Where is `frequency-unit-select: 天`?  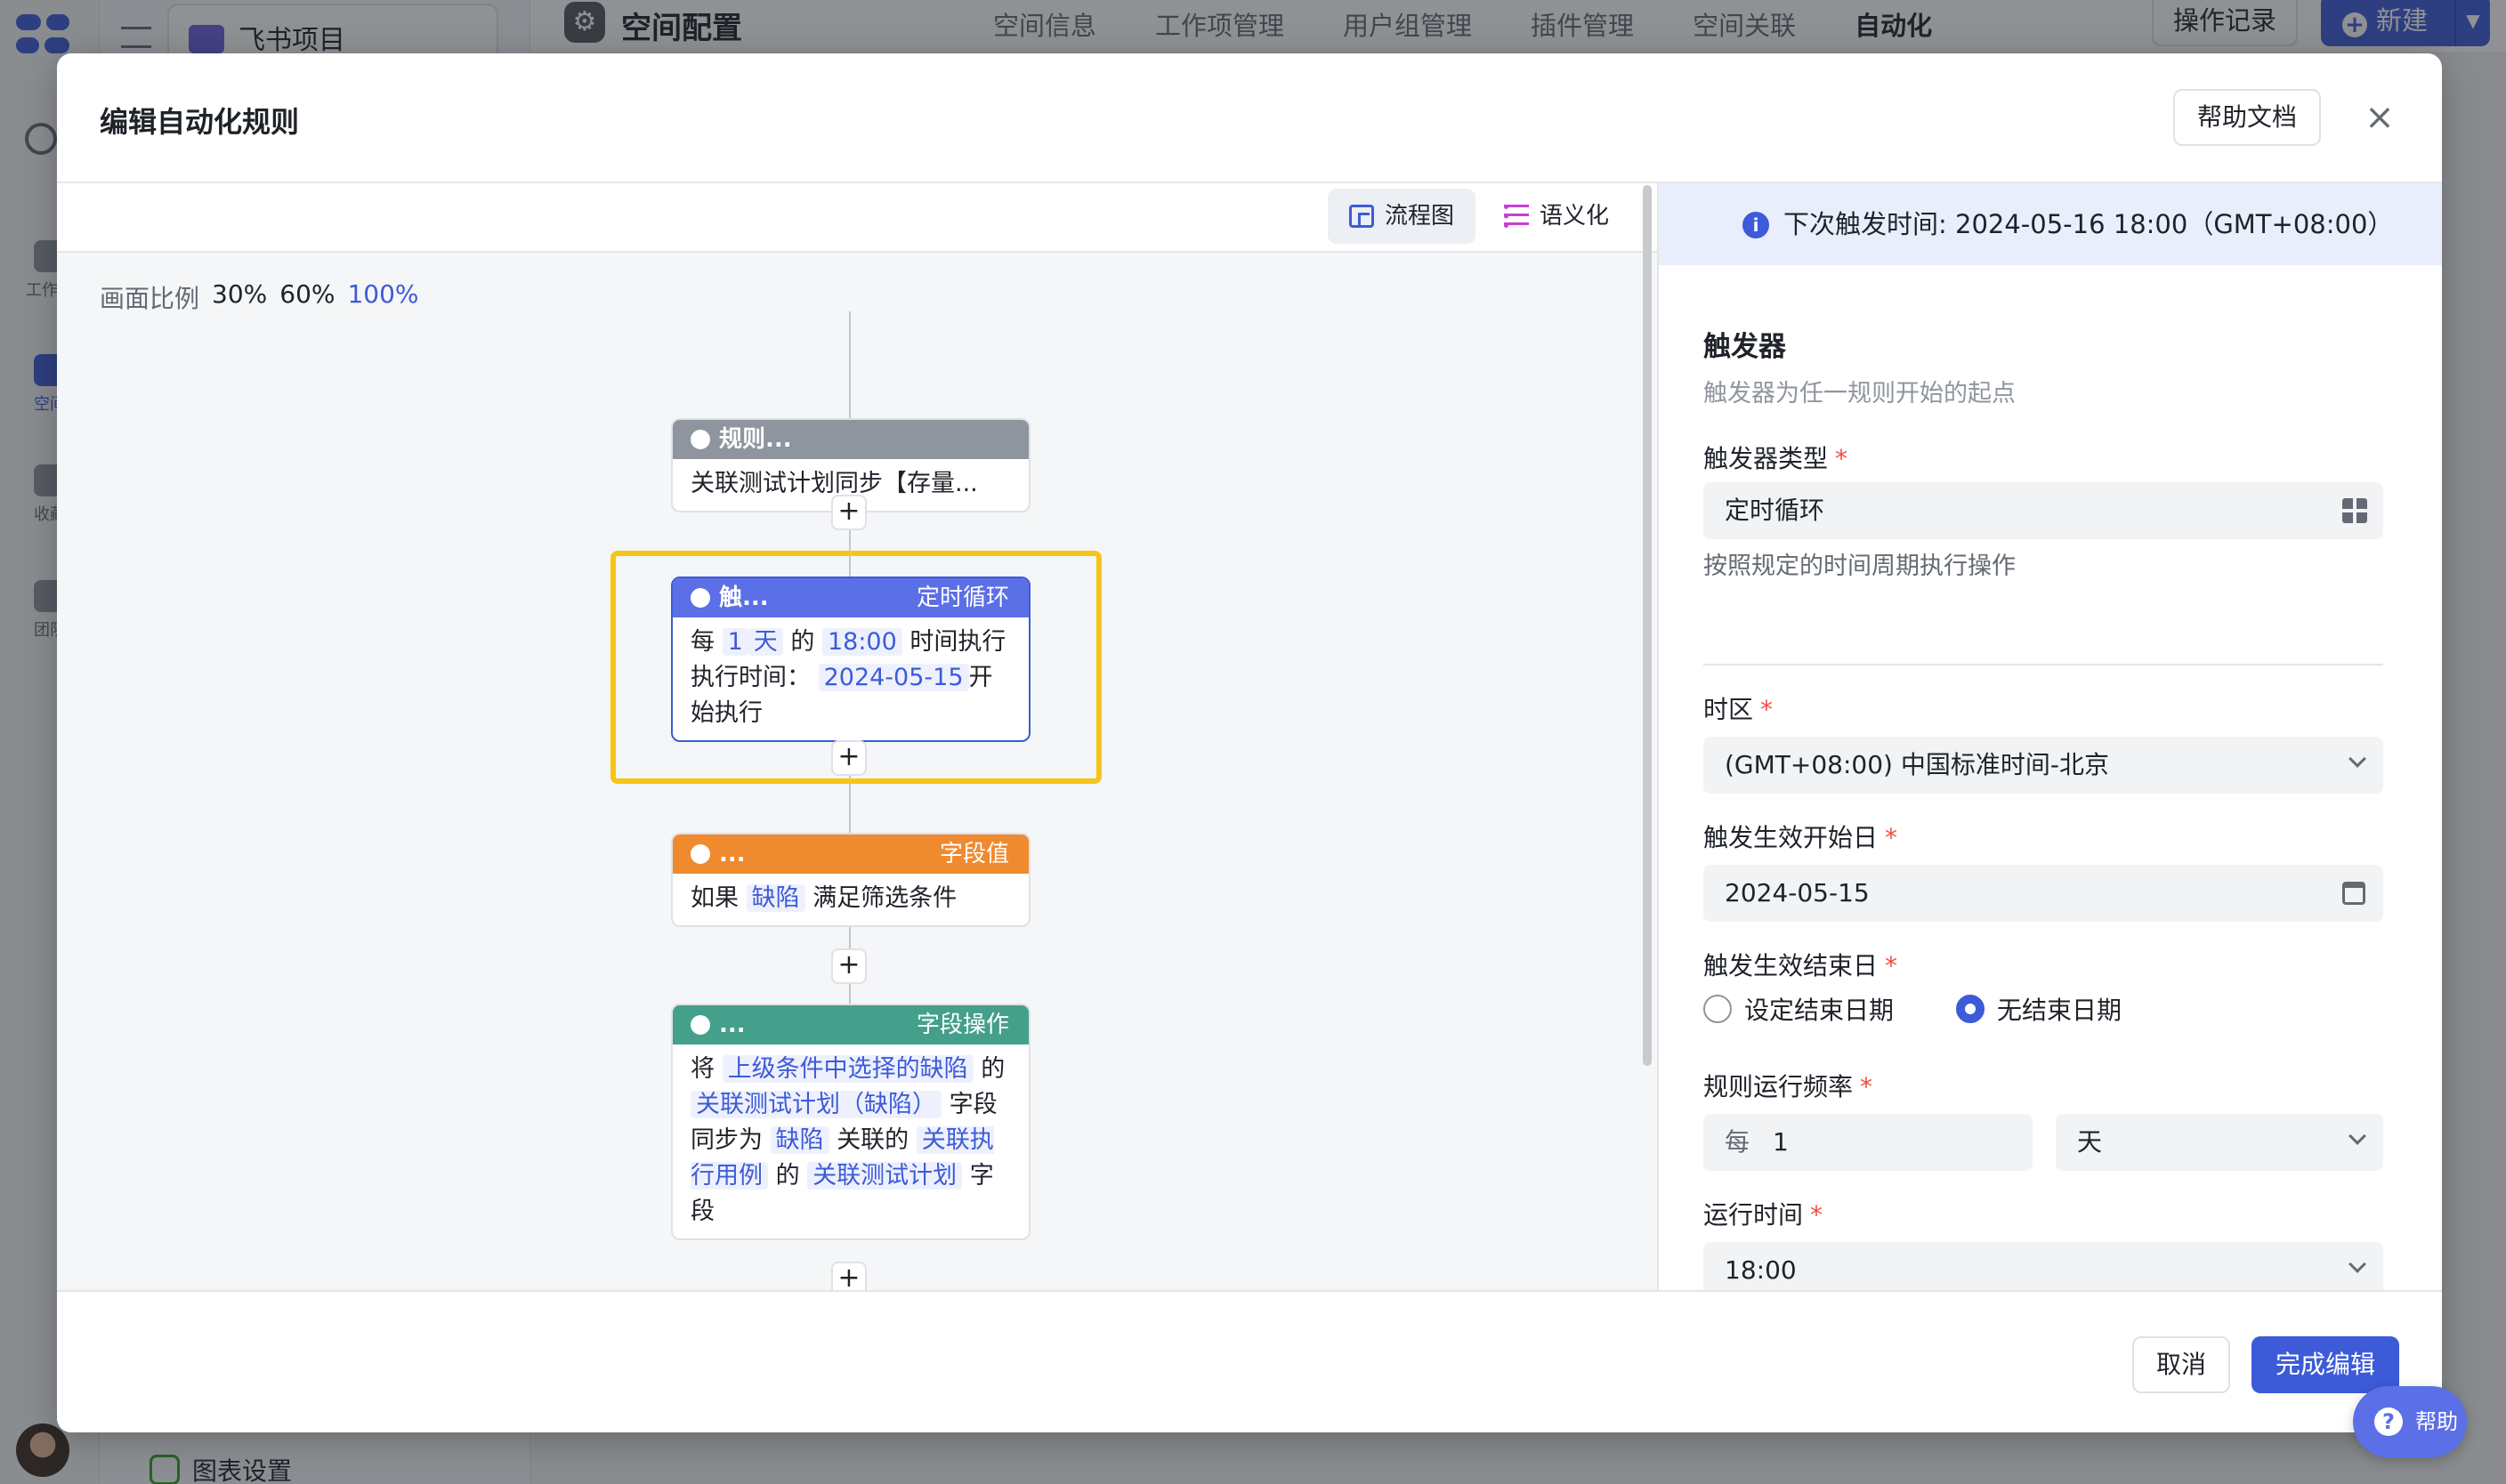 frequency-unit-select: 天 is located at coordinates (2219, 1142).